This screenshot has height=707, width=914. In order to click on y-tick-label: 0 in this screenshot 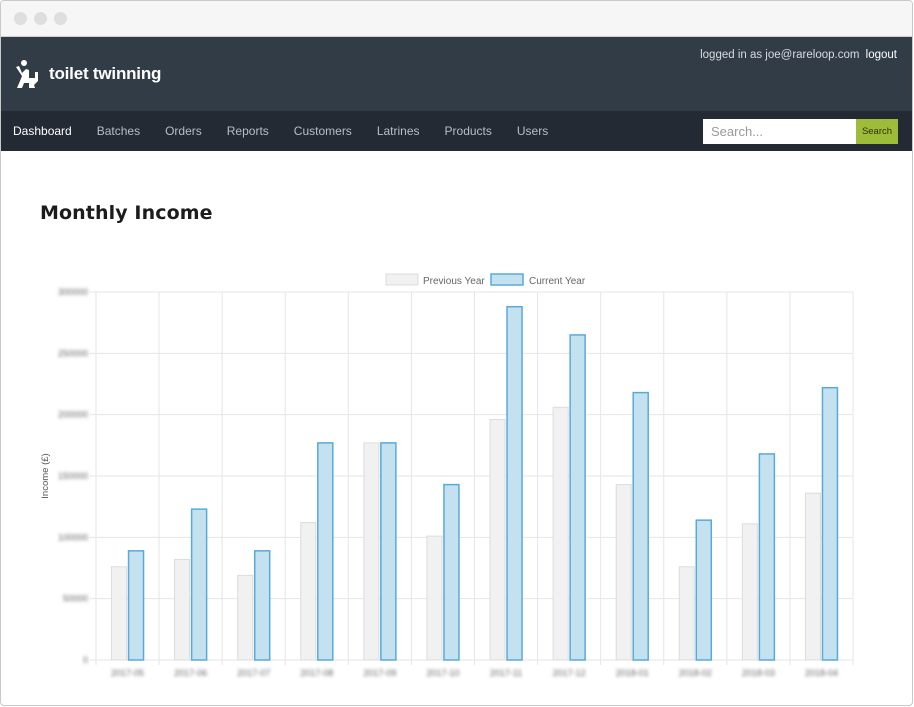, I will do `click(85, 660)`.